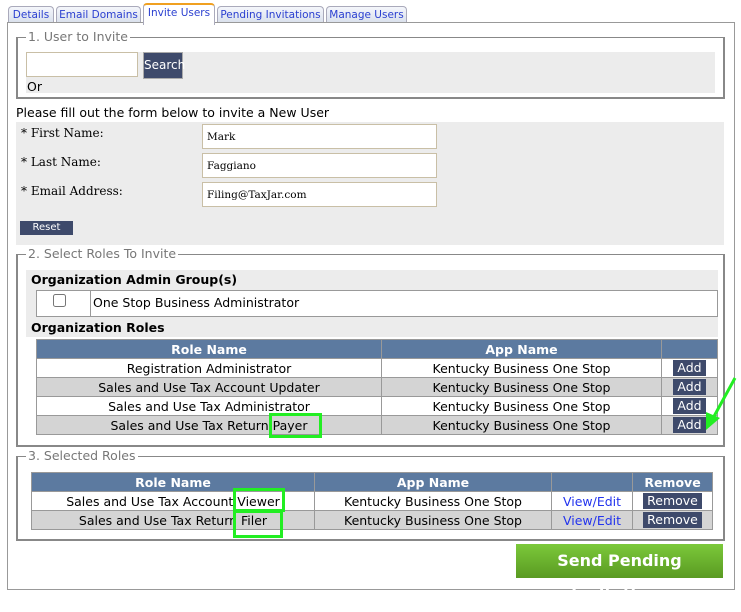  I want to click on col-role-name: Role Name, so click(209, 349).